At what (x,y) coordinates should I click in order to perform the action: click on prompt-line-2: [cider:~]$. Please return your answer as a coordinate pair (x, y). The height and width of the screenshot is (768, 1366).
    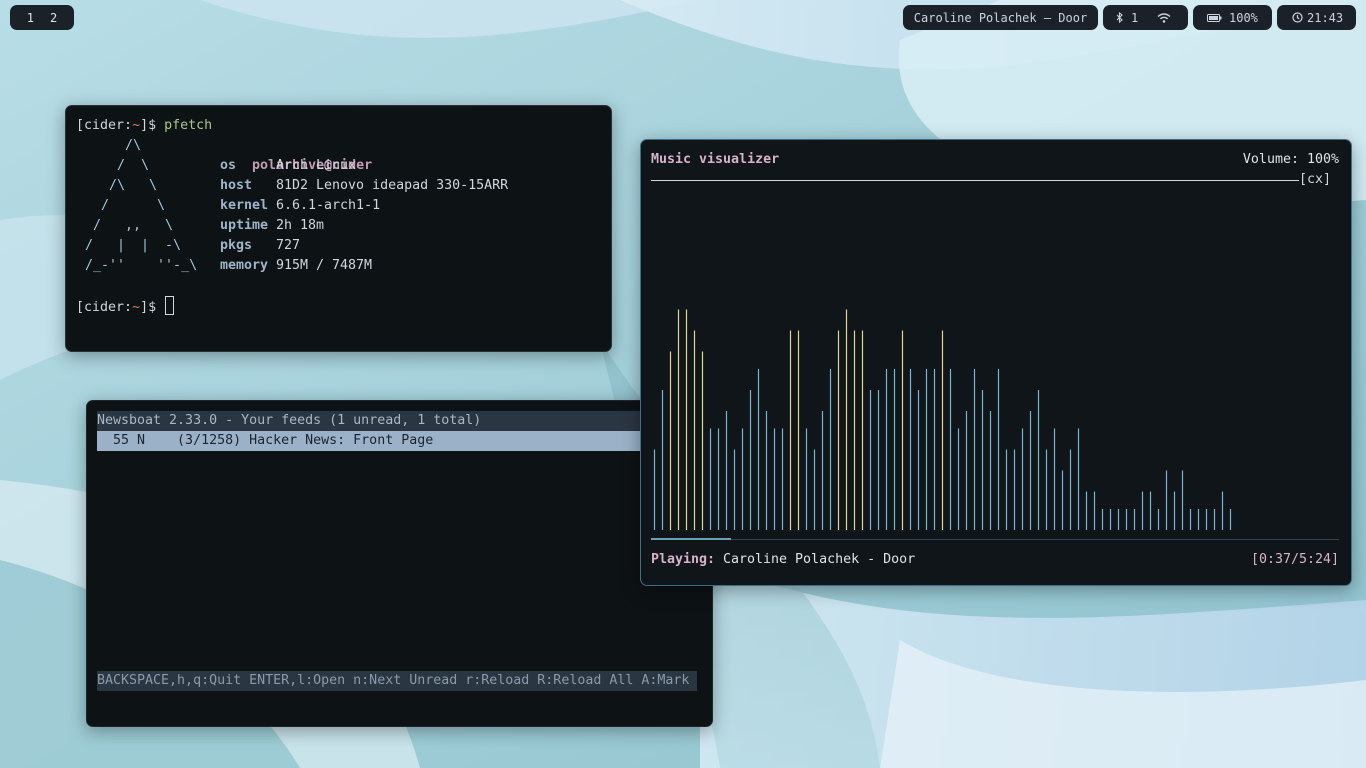
    Looking at the image, I should click on (125, 307).